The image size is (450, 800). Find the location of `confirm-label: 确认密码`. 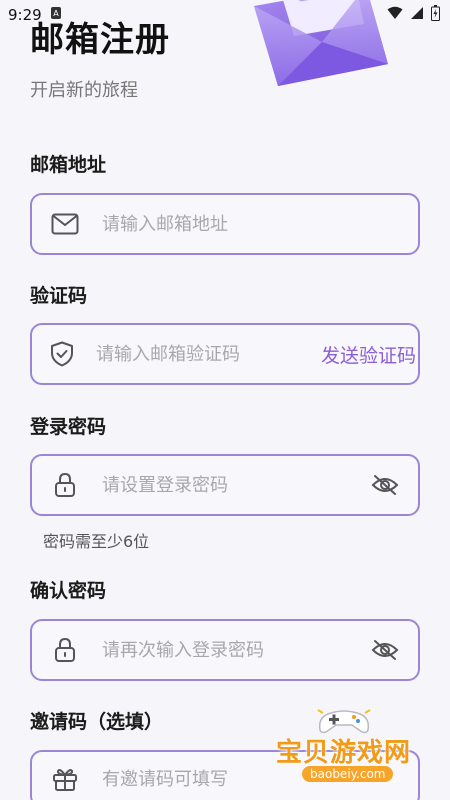

confirm-label: 确认密码 is located at coordinates (68, 591).